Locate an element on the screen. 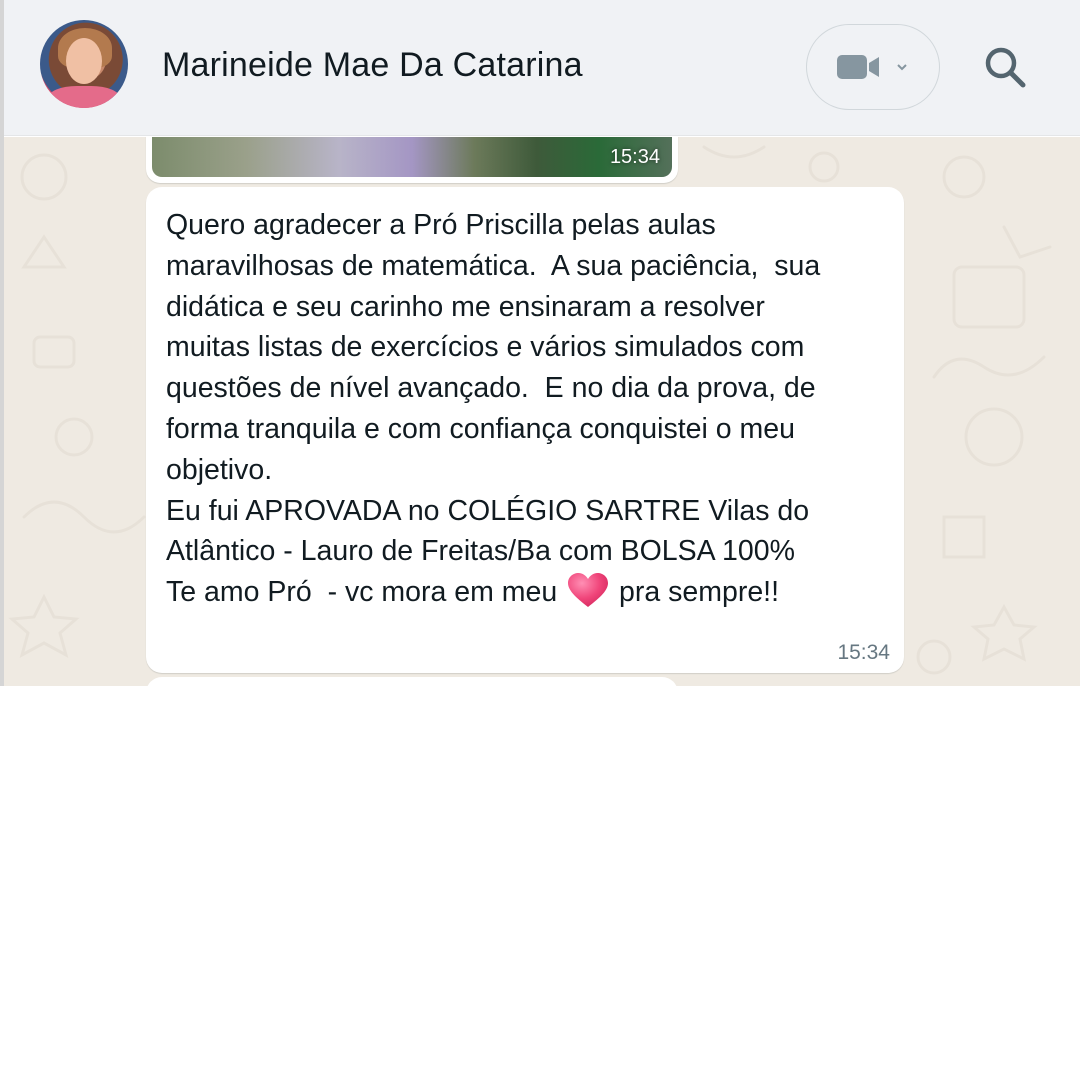  avatar-face is located at coordinates (84, 61).